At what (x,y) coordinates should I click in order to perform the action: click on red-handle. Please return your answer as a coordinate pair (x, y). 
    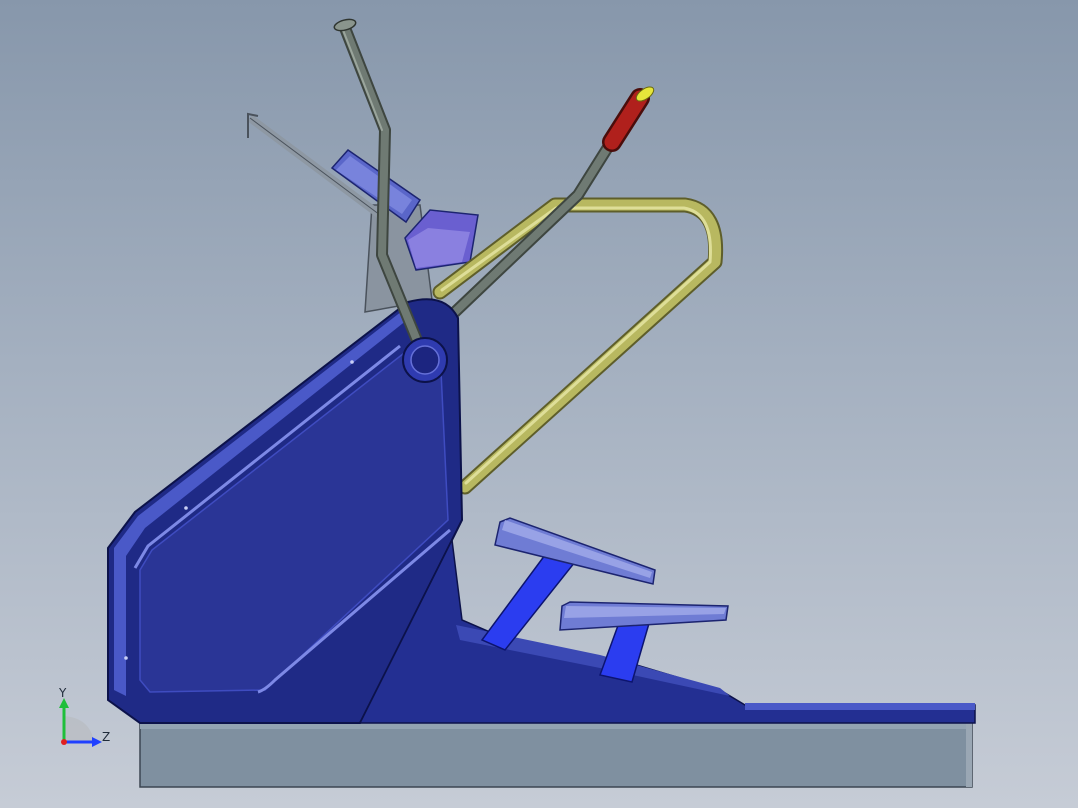
    Looking at the image, I should click on (628, 119).